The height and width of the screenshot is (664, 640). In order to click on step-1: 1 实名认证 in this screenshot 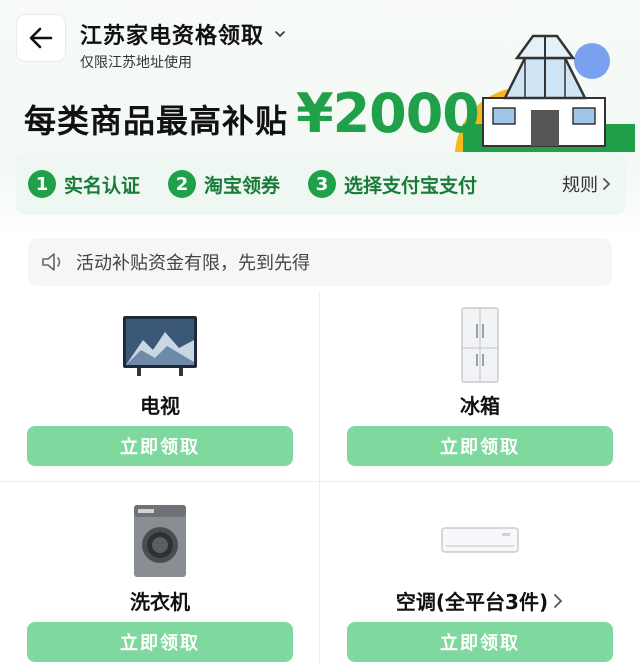, I will do `click(84, 184)`.